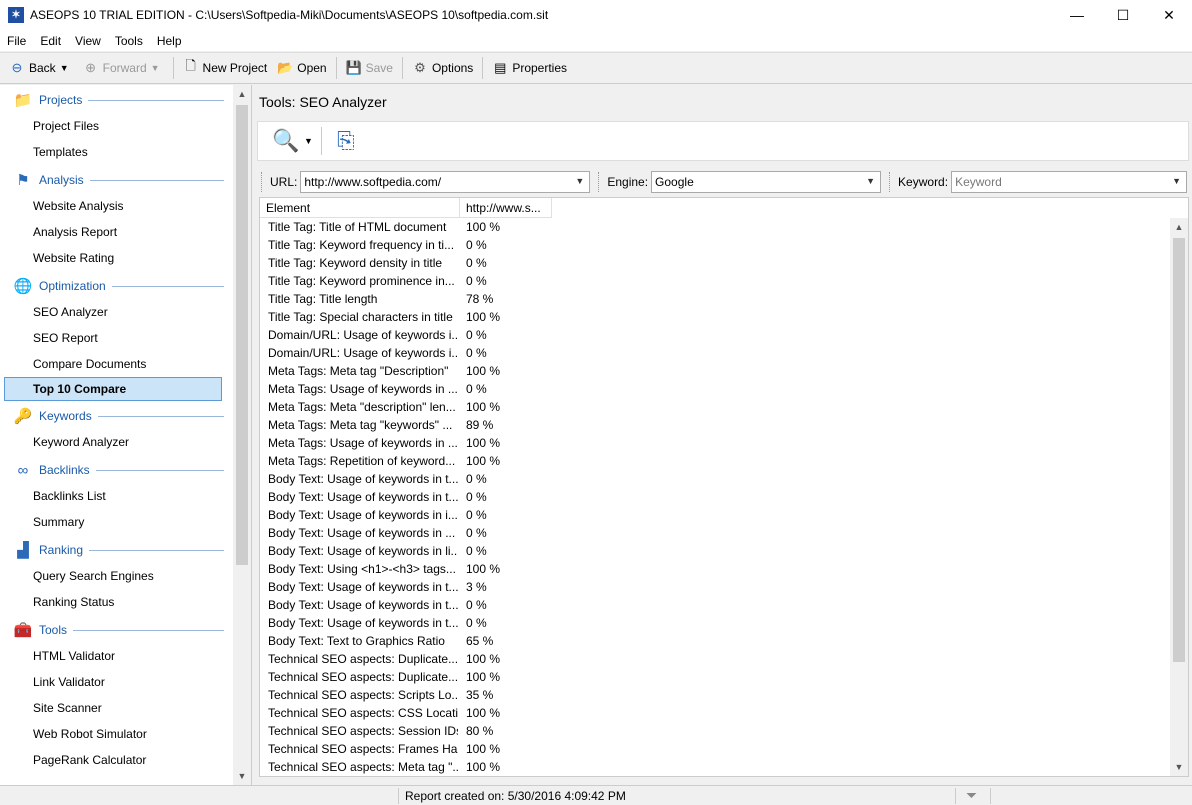 Image resolution: width=1192 pixels, height=805 pixels. I want to click on forward-button: ⊕ Forward ▼, so click(123, 68).